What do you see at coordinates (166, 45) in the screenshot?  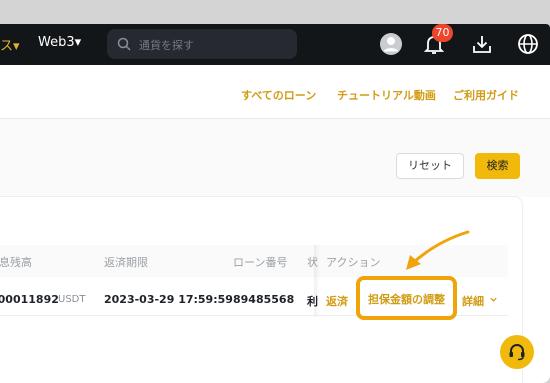 I see `search-placeholder: 通貨を探す` at bounding box center [166, 45].